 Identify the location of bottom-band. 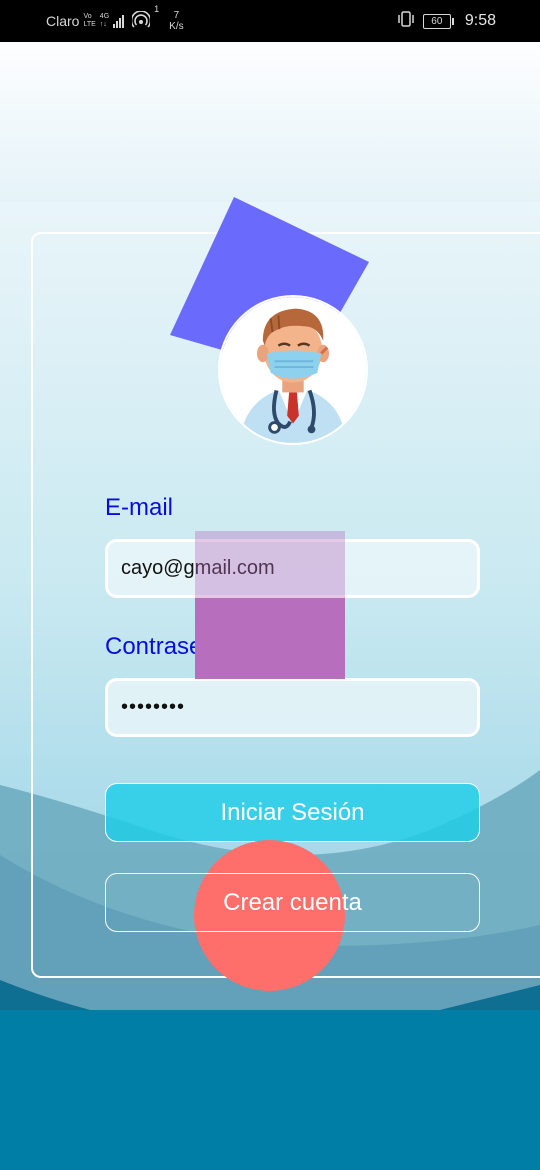
(270, 1090).